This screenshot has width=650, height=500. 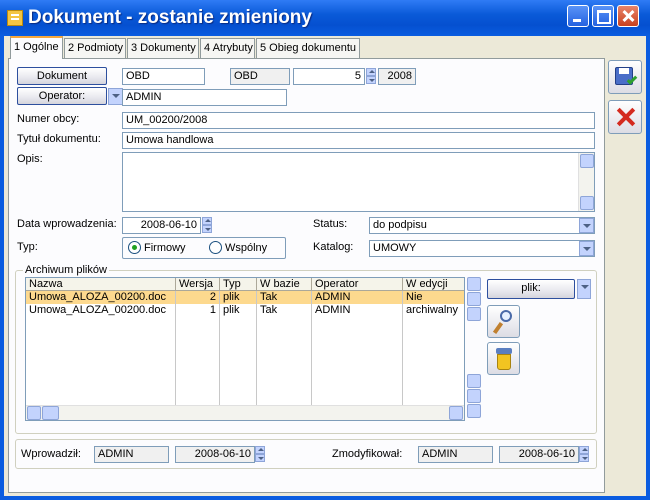 I want to click on scroll-left-icon, so click(x=34, y=413).